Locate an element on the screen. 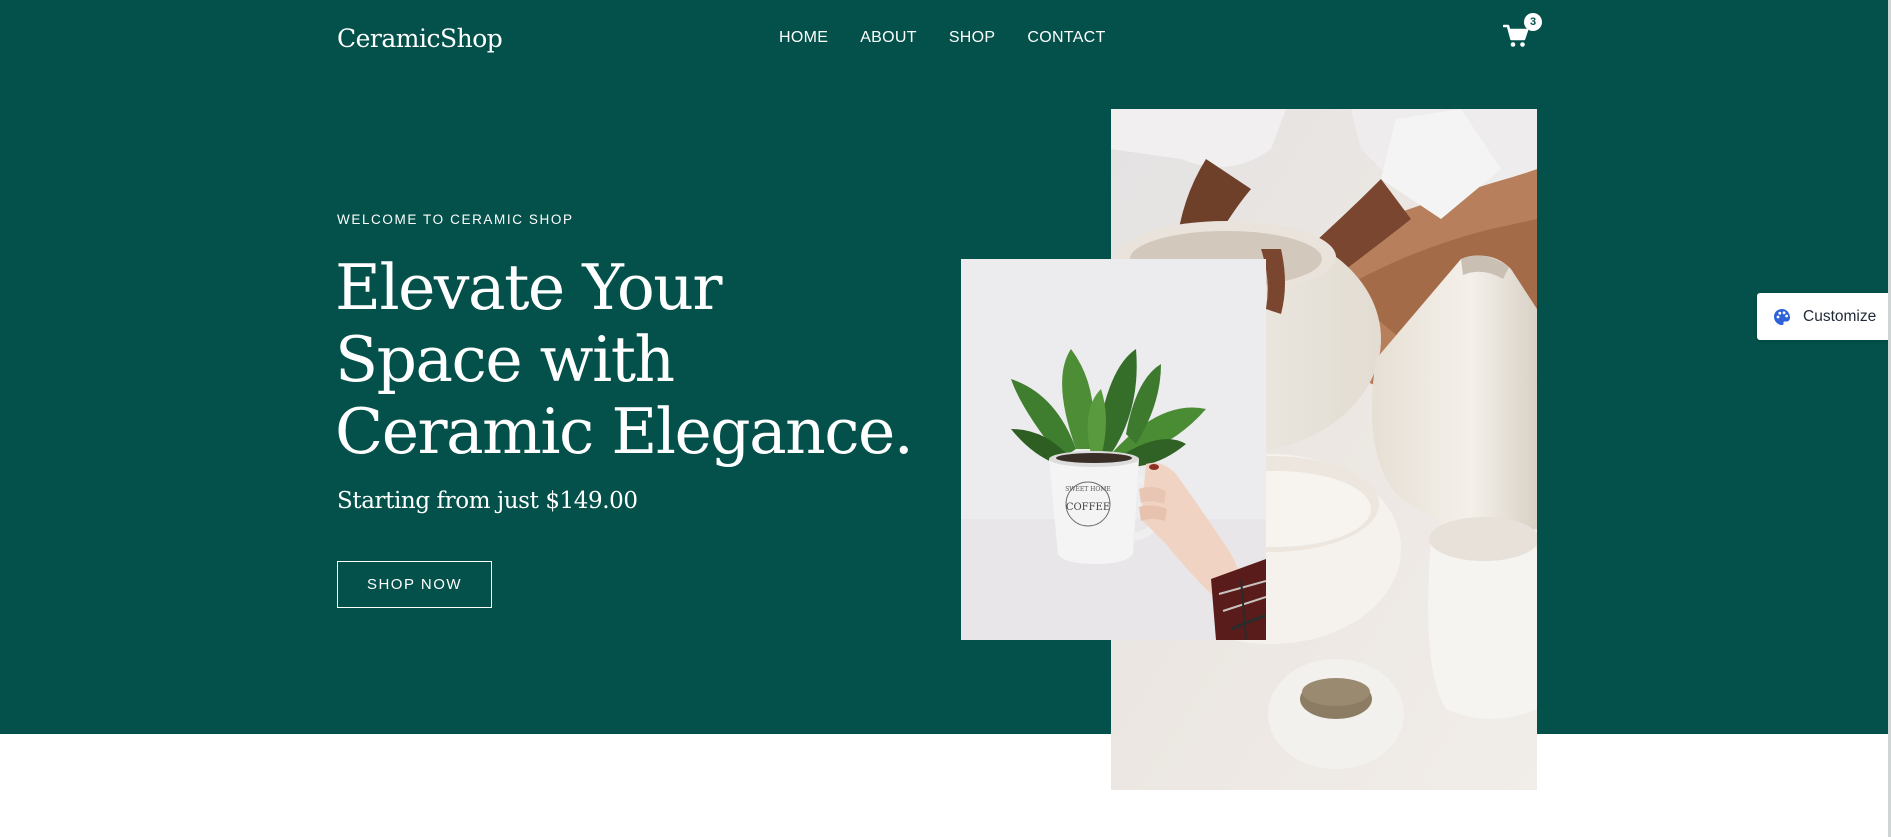  main-nav: HOME ABOUT SHOP CONTACT is located at coordinates (958, 38).